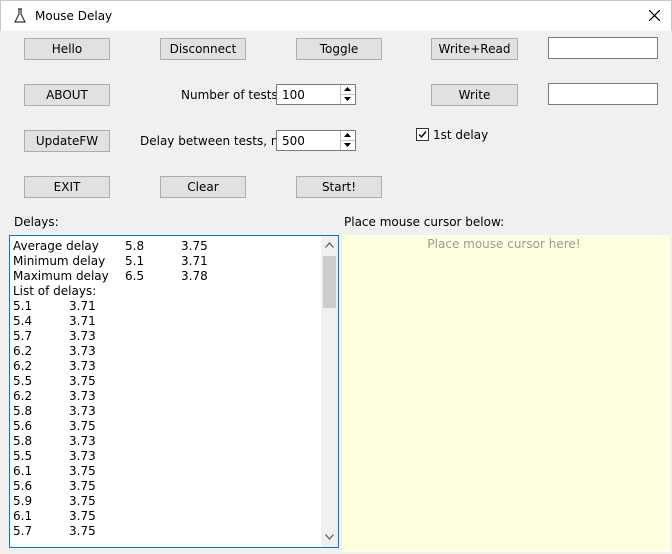  I want to click on summary-value: 5.8, so click(135, 246).